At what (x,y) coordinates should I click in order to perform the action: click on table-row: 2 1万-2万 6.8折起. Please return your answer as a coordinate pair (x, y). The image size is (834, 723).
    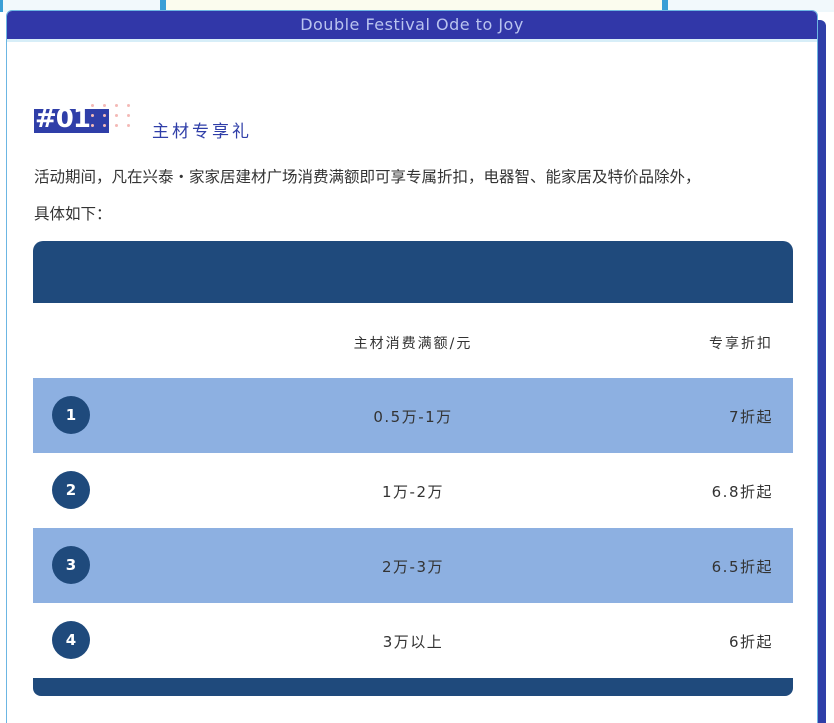
    Looking at the image, I should click on (413, 490).